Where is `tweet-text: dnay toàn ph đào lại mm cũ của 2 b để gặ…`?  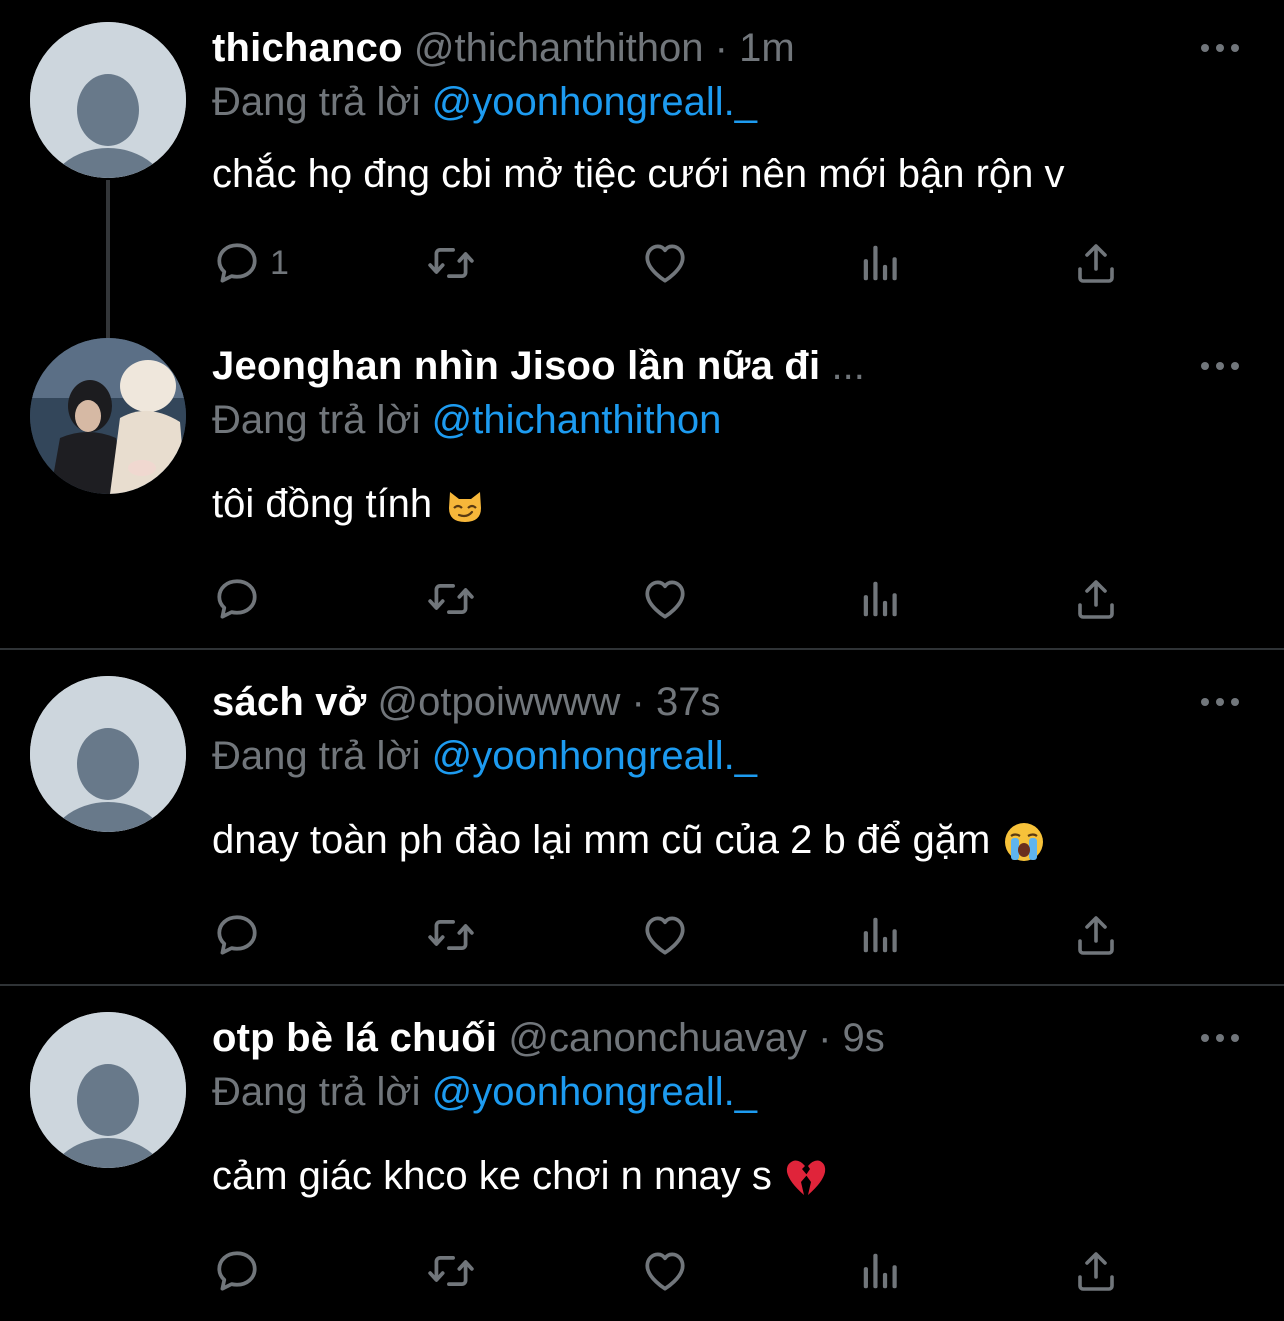
tweet-text: dnay toàn ph đào lại mm cũ của 2 b để gặ… is located at coordinates (628, 840).